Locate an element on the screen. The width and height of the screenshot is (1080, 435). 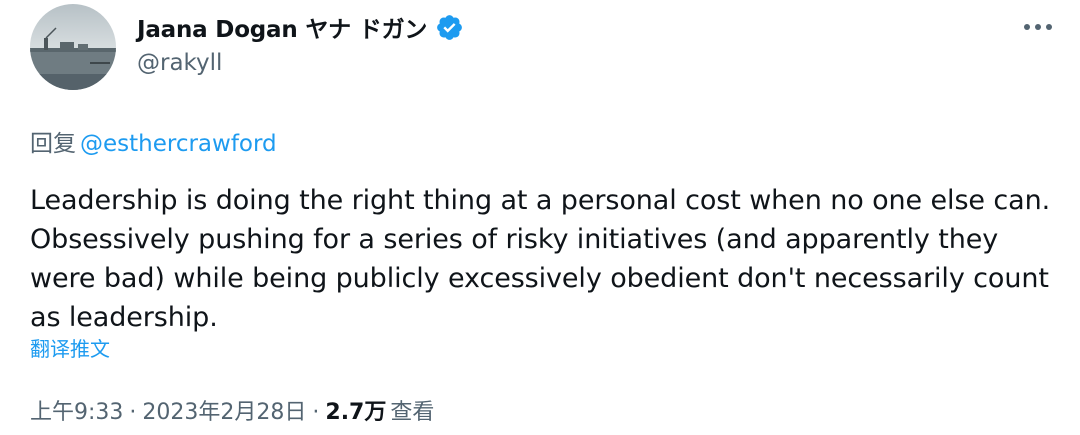
views-count: 2.7万 is located at coordinates (356, 412).